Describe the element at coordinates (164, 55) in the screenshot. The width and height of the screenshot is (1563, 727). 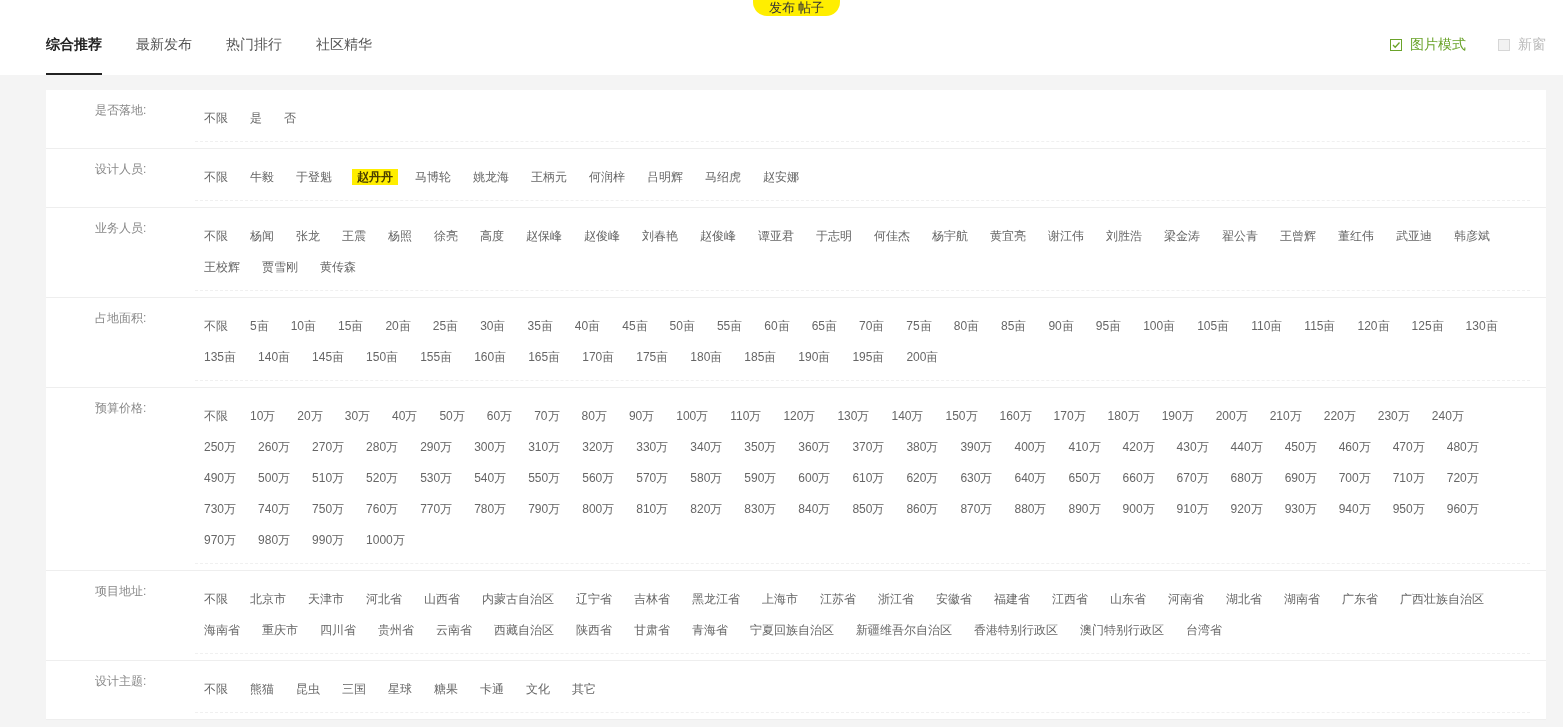
I see `tab: 最新发布` at that location.